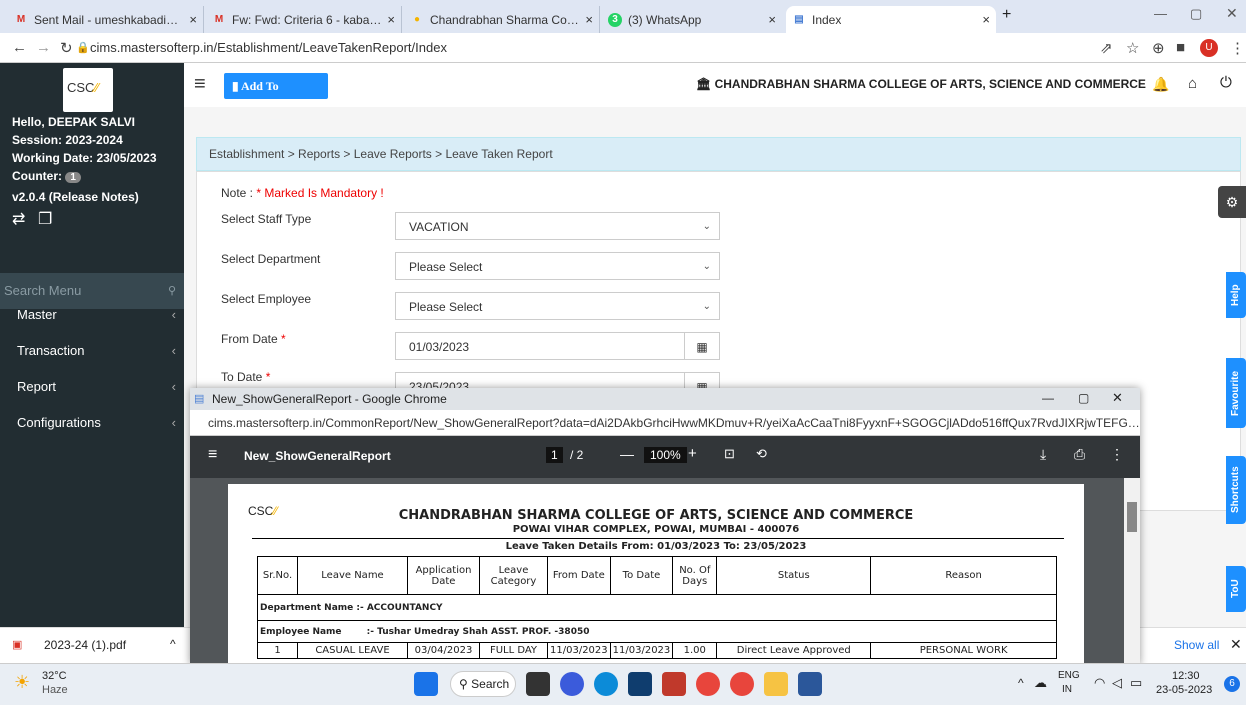 This screenshot has width=1246, height=705. What do you see at coordinates (1237, 48) in the screenshot?
I see `menu-dots-icon: ⋮` at bounding box center [1237, 48].